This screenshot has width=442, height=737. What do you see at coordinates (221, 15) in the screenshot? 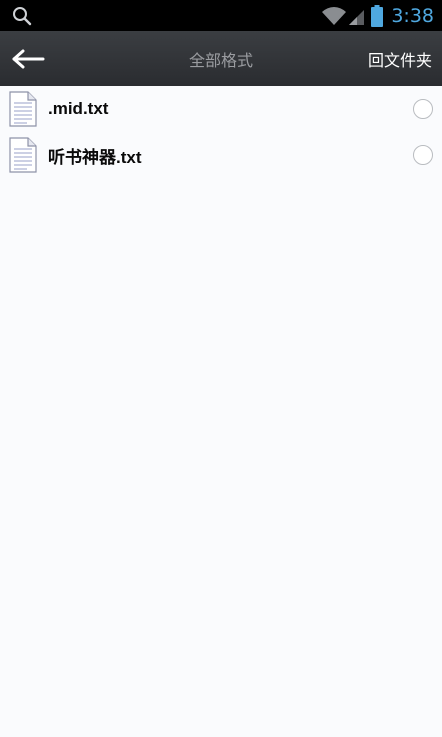
I see `status-bar: 3:38` at bounding box center [221, 15].